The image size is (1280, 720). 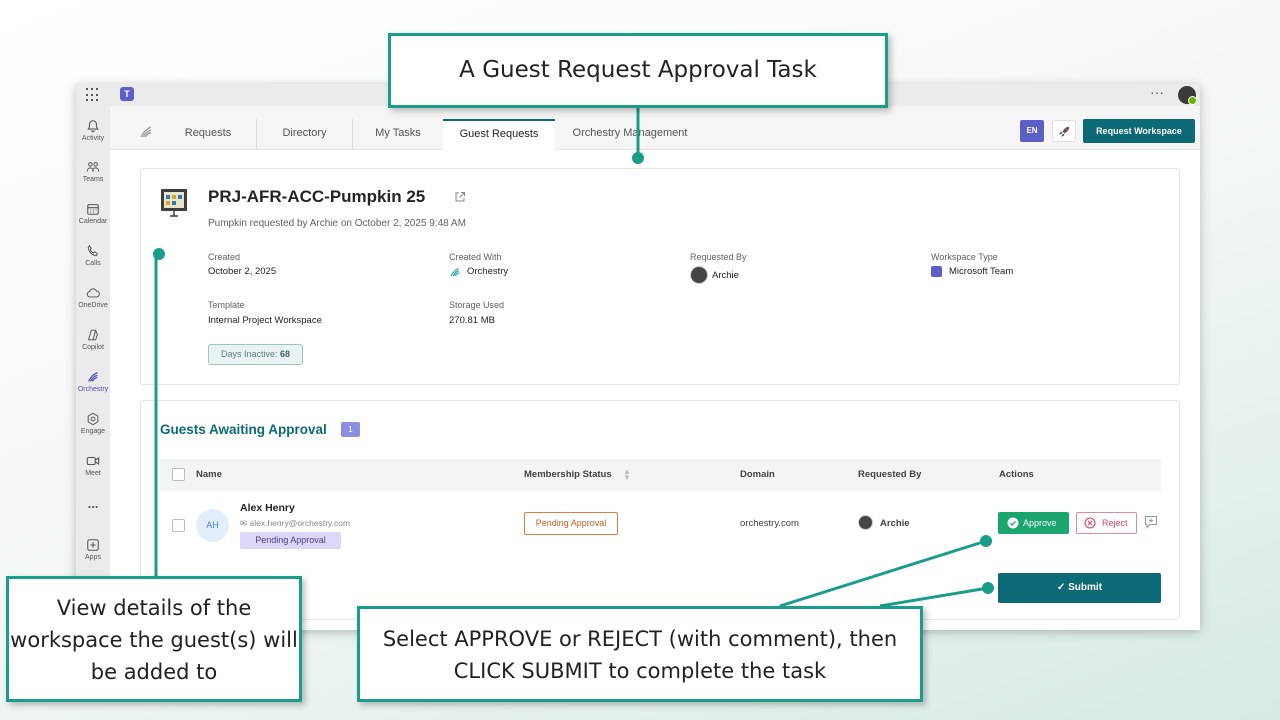 I want to click on check-circle-icon, so click(x=1013, y=523).